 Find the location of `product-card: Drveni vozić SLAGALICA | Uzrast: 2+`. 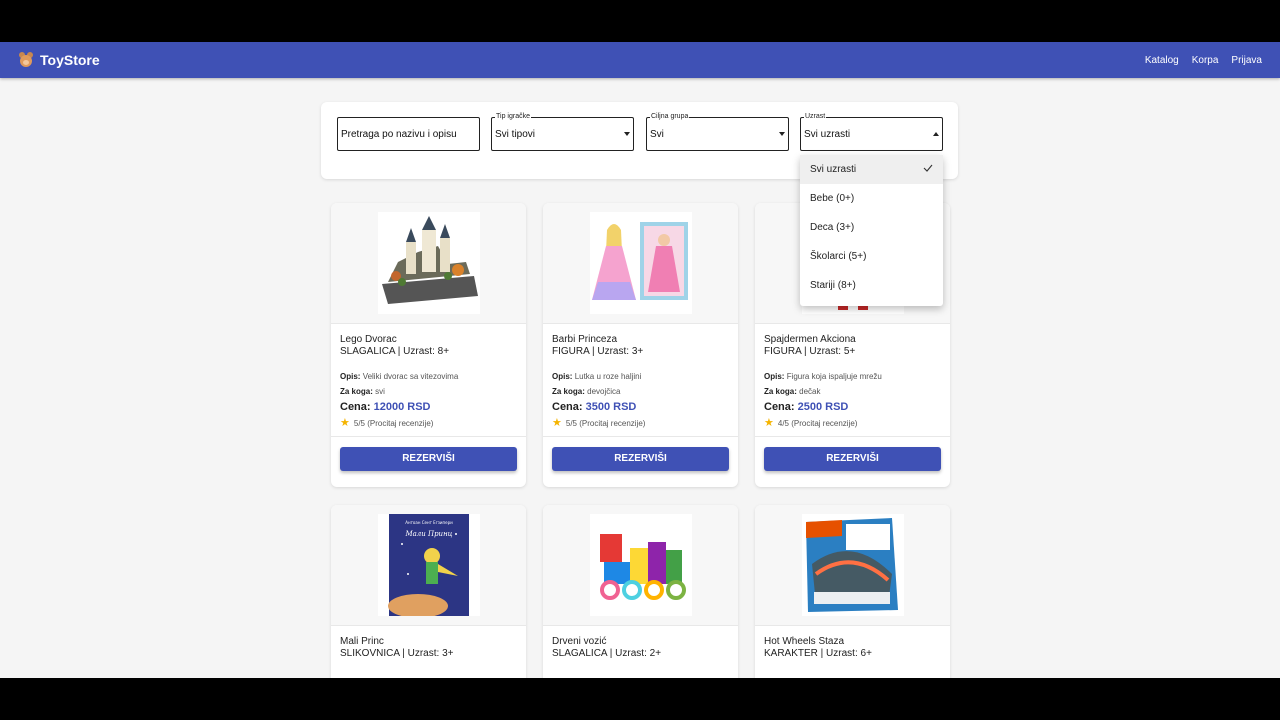

product-card: Drveni vozić SLAGALICA | Uzrast: 2+ is located at coordinates (640, 591).